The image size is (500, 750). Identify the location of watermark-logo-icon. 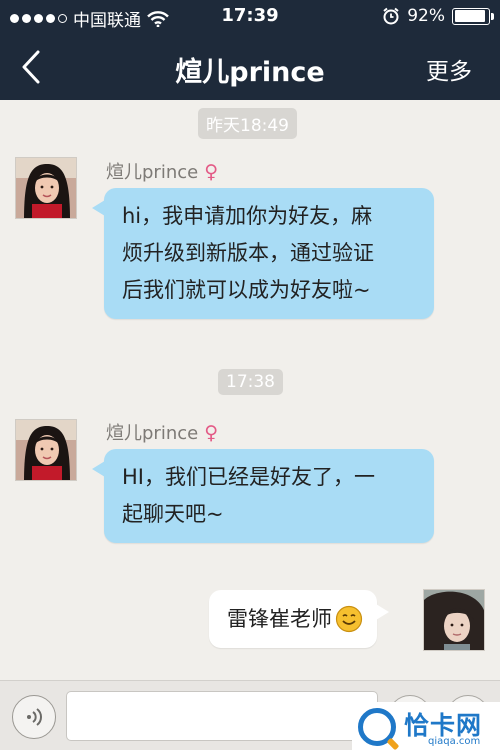
(377, 727).